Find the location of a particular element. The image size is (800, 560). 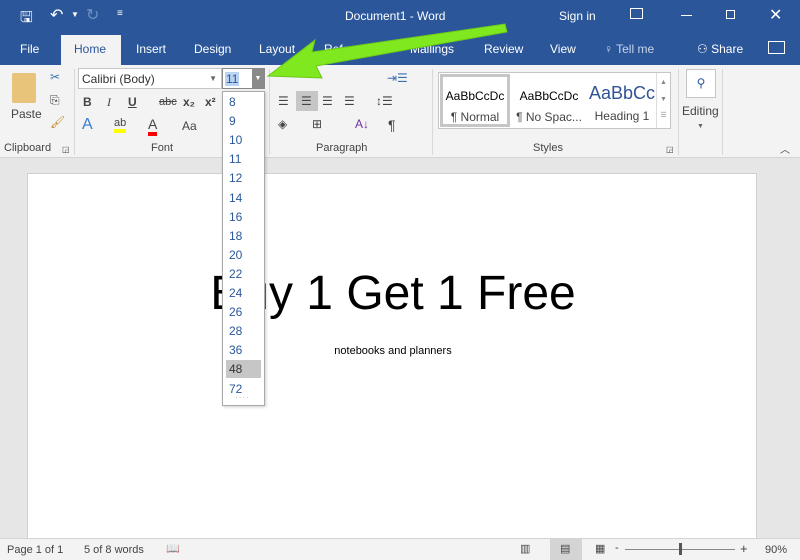

zoom-in-button: + is located at coordinates (744, 548).